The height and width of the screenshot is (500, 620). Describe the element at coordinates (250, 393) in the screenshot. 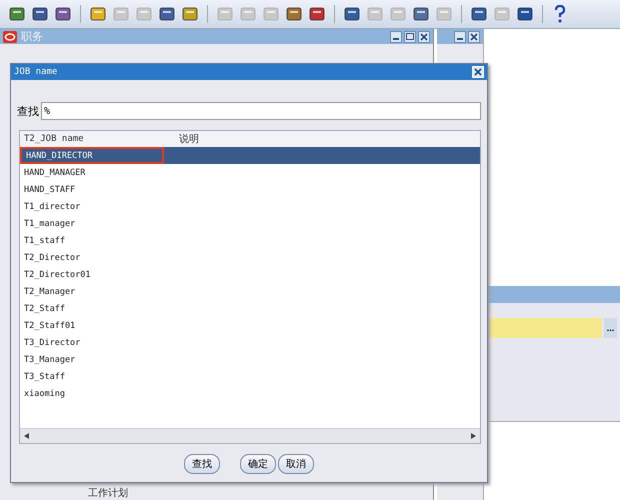

I see `table-row: xiaoming` at that location.